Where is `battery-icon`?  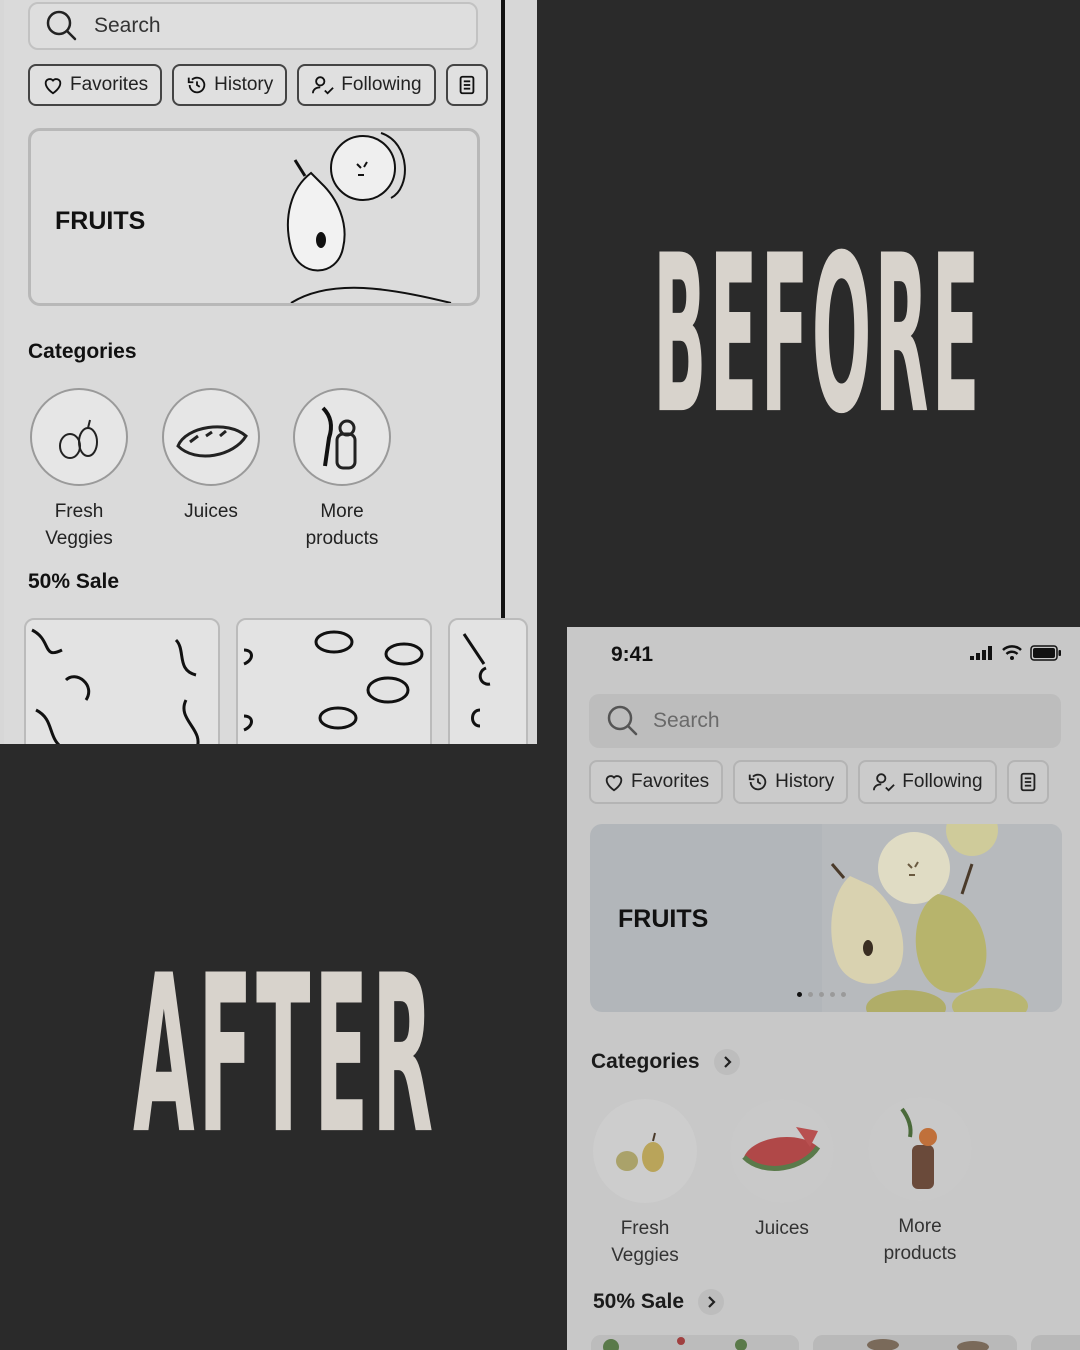 battery-icon is located at coordinates (1045, 653).